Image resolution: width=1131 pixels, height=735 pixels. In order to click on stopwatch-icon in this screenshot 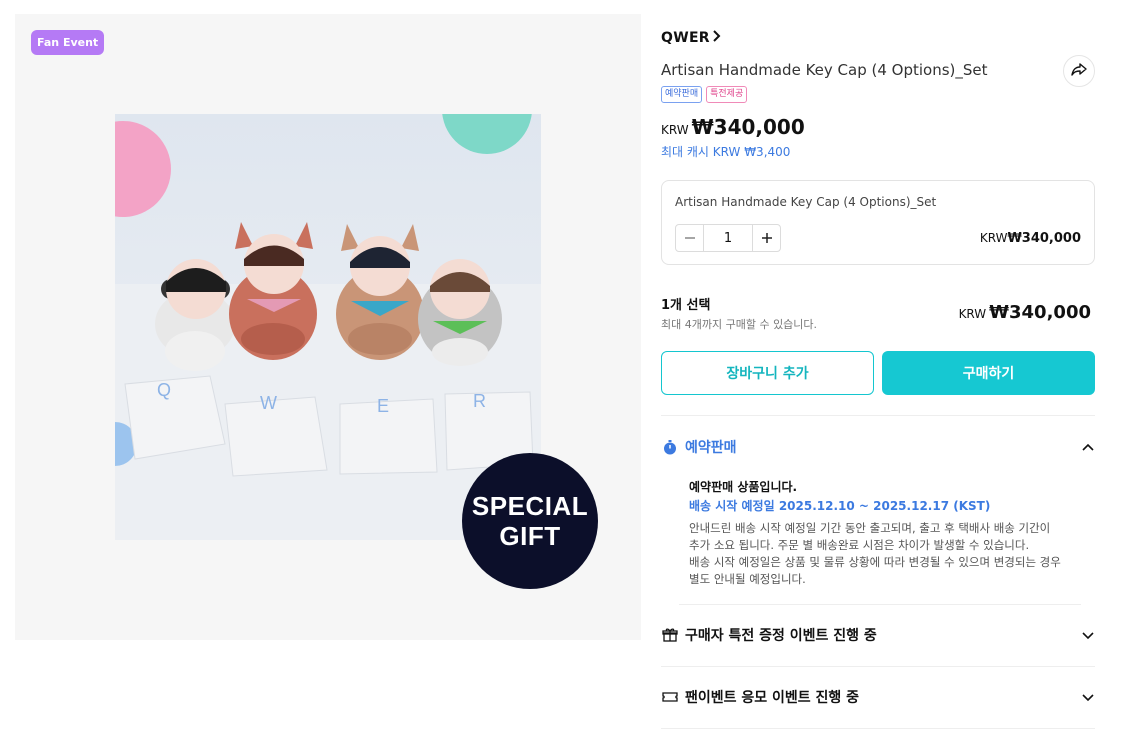, I will do `click(670, 447)`.